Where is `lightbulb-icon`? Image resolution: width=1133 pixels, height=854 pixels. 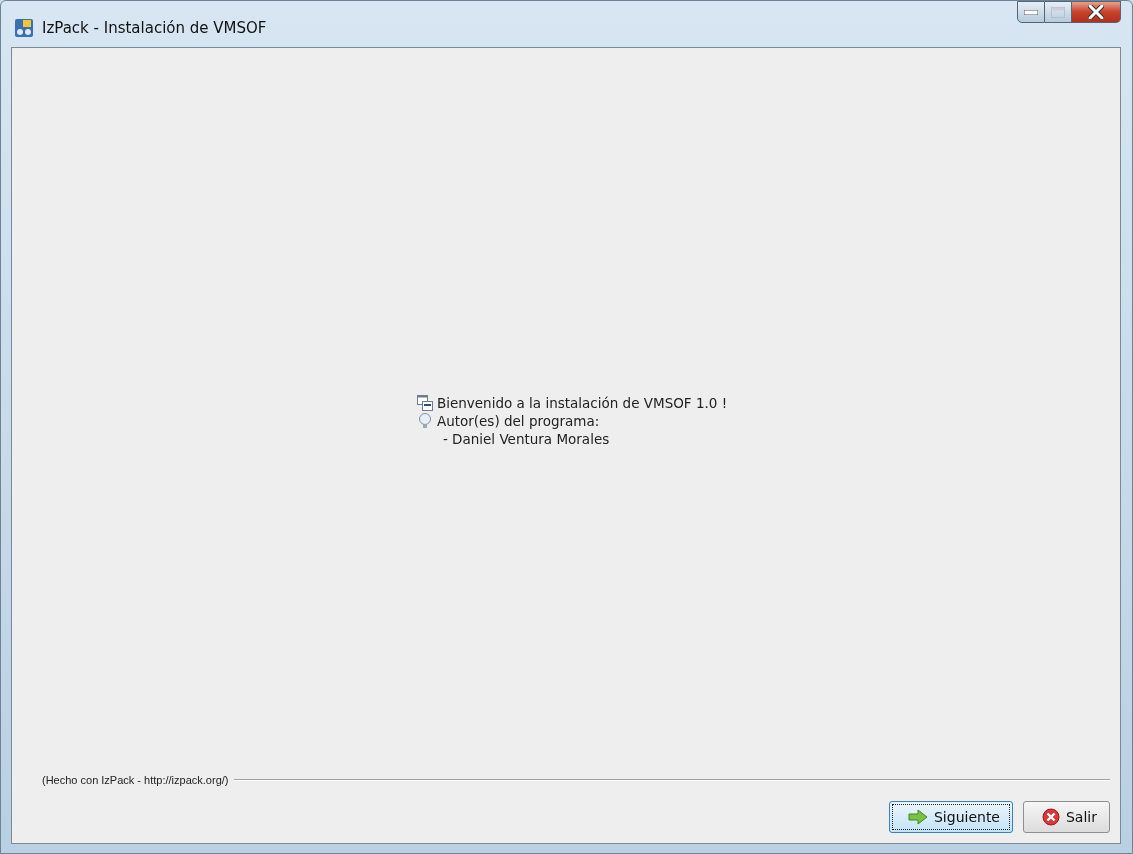
lightbulb-icon is located at coordinates (424, 421).